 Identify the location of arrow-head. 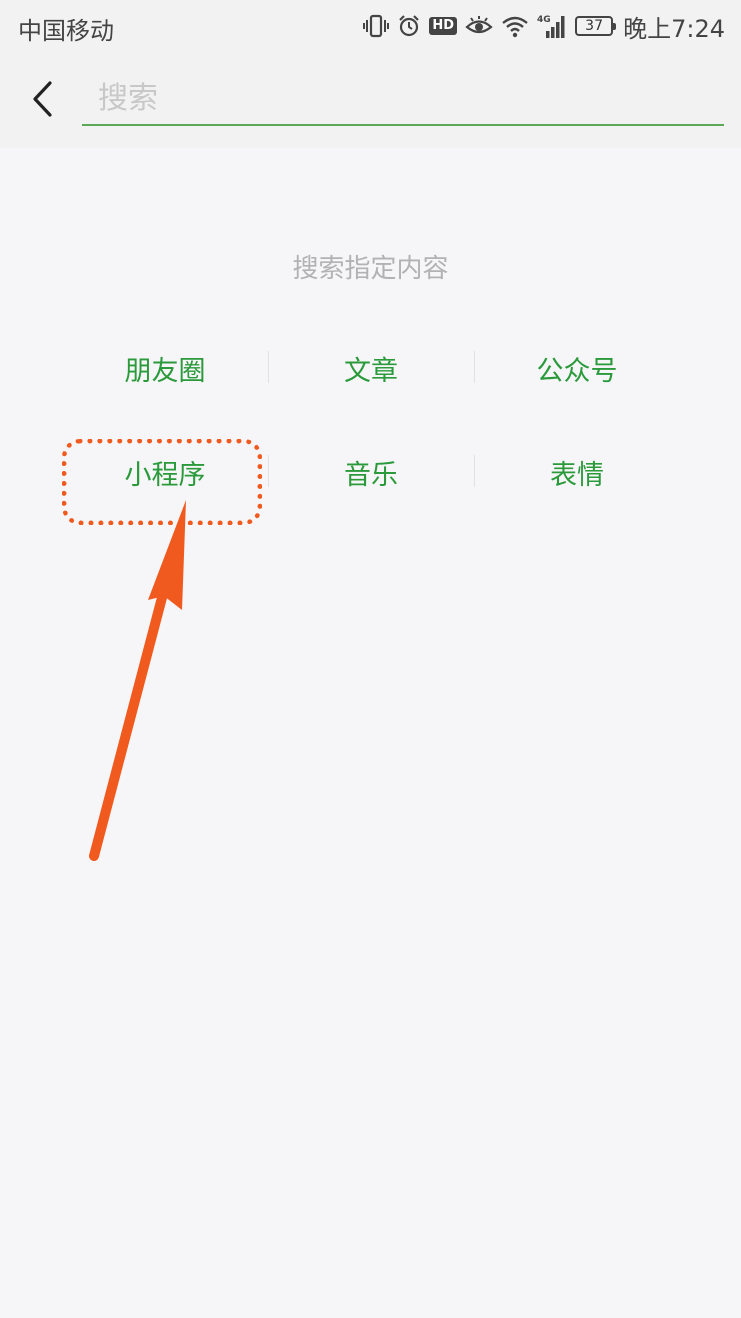
(167, 555).